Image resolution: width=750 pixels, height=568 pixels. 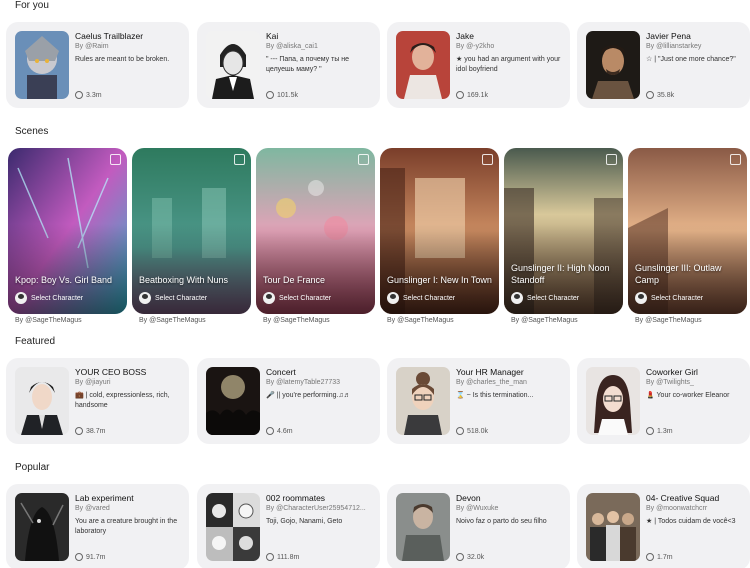 I want to click on character-name: Coworker Girl, so click(x=672, y=372).